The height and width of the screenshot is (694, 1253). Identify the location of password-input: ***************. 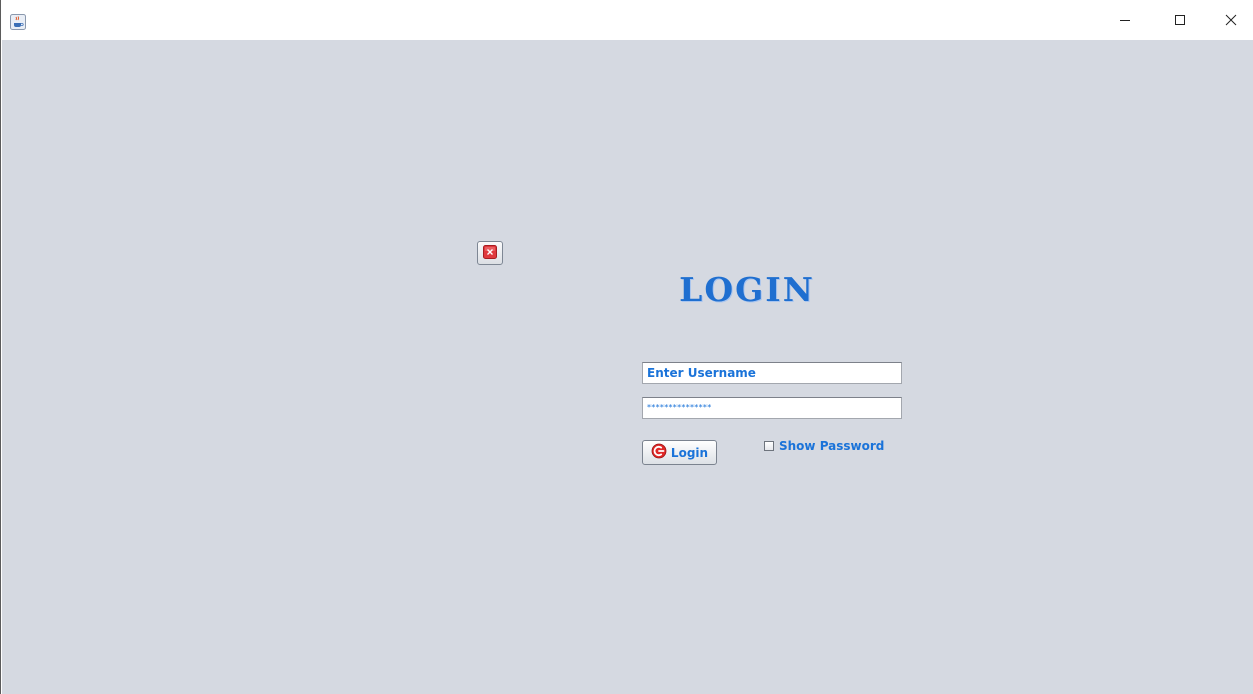
(772, 408).